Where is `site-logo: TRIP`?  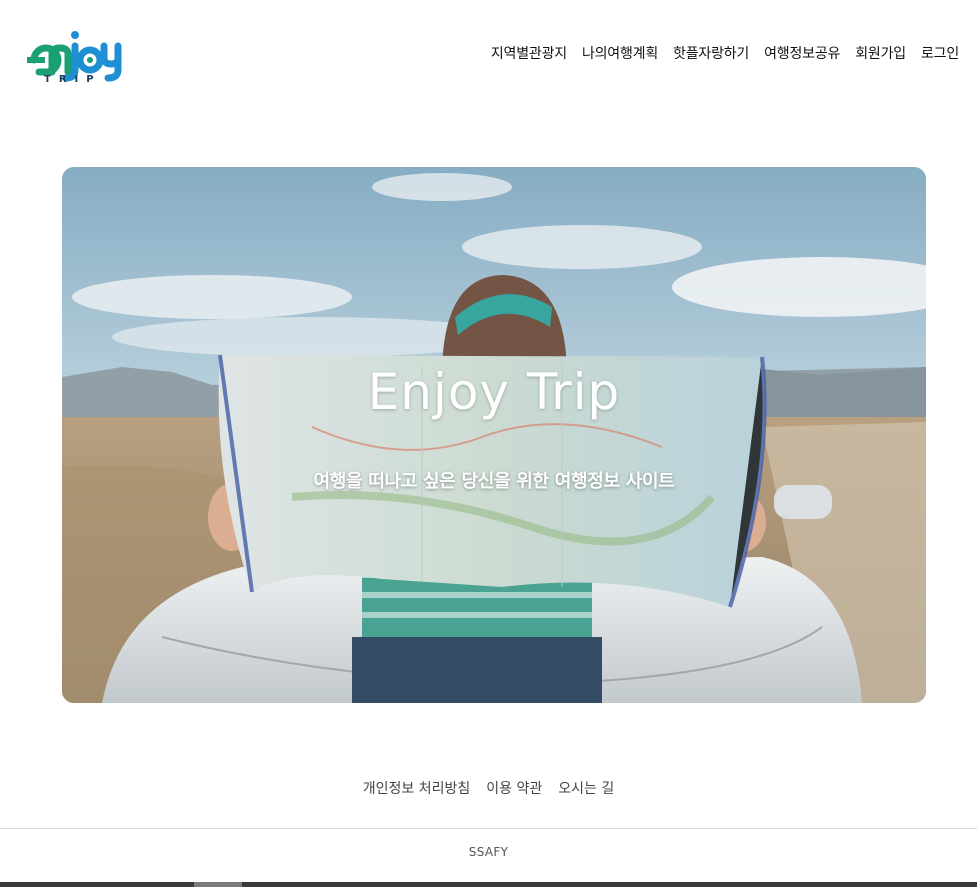 site-logo: TRIP is located at coordinates (74, 57).